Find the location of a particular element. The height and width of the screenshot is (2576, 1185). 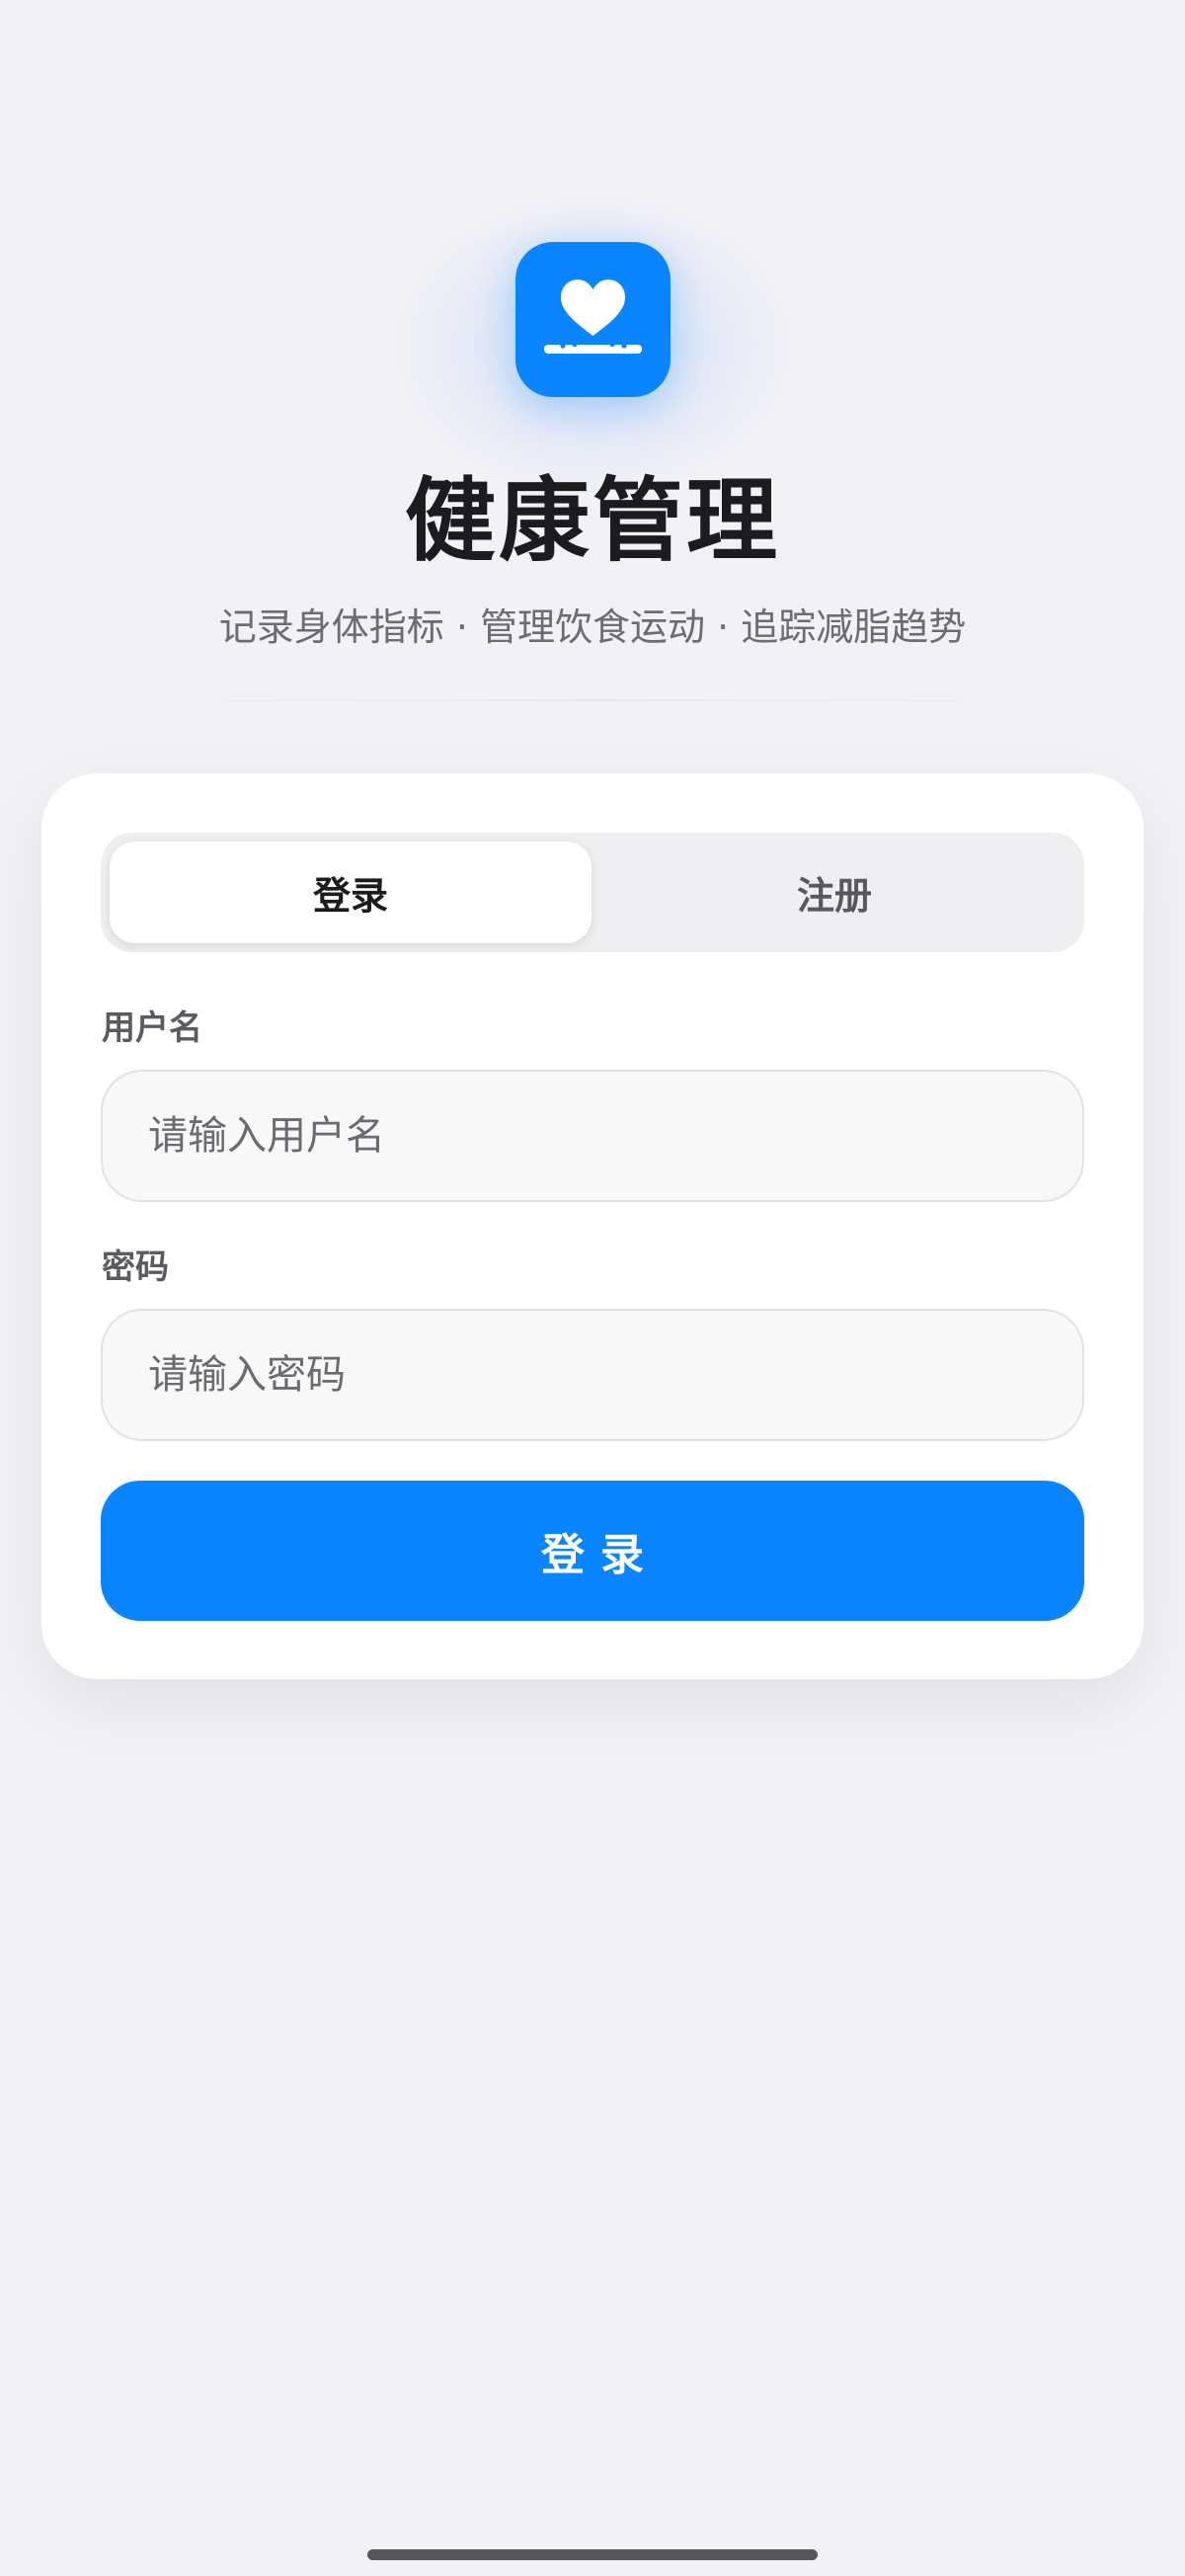

auth-mode-switch: 登录 注册 is located at coordinates (592, 892).